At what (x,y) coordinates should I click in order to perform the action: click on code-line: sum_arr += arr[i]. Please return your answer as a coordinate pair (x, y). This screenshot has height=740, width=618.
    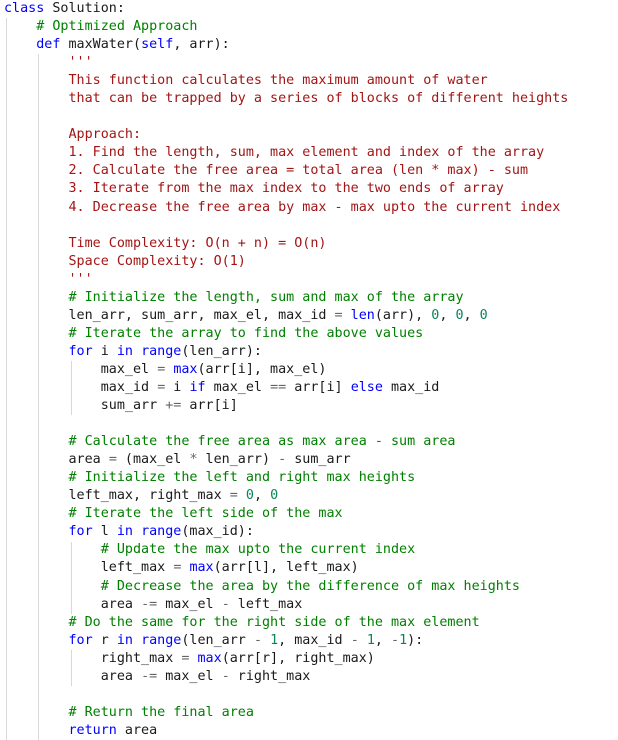
    Looking at the image, I should click on (286, 406).